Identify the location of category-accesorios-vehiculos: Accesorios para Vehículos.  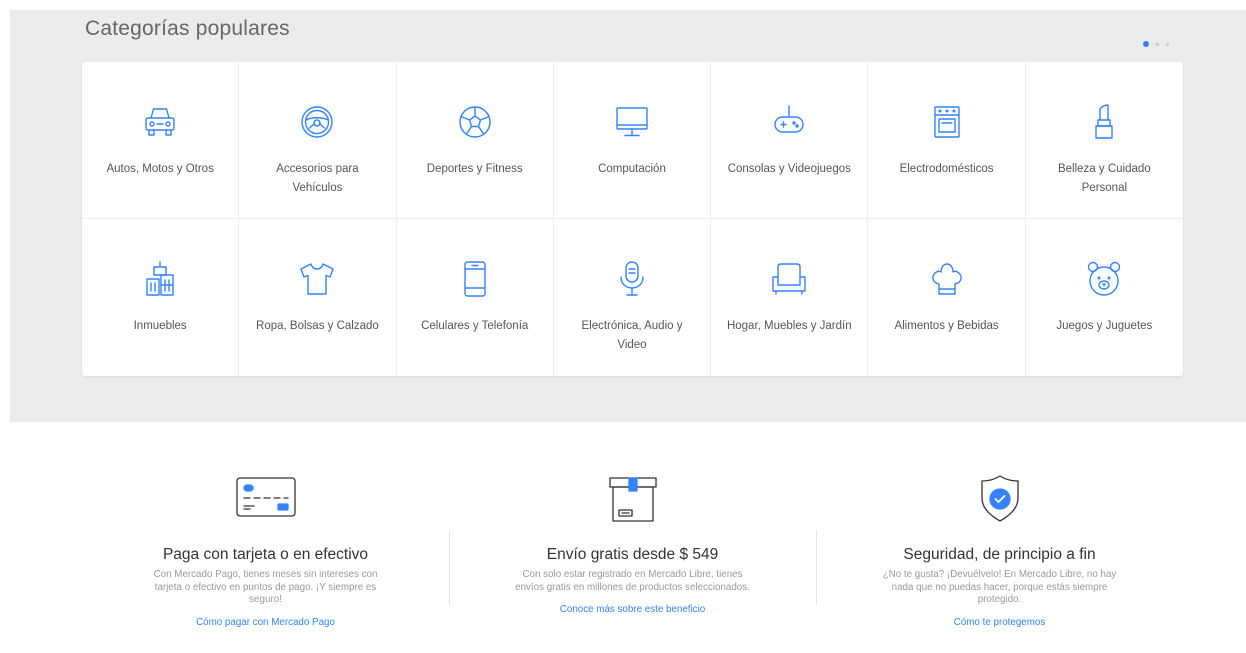
(318, 140).